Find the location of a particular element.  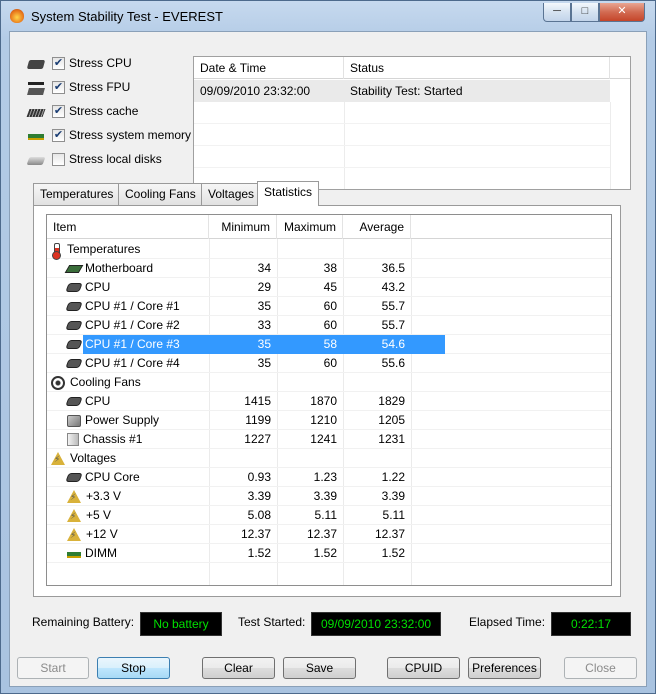

row-item: Chassis #1 is located at coordinates (138, 439).